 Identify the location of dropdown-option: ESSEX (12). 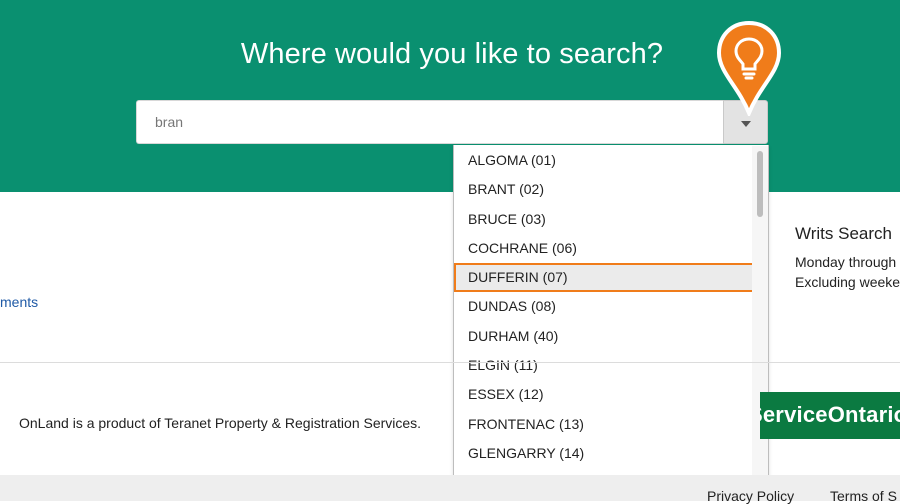
(611, 394).